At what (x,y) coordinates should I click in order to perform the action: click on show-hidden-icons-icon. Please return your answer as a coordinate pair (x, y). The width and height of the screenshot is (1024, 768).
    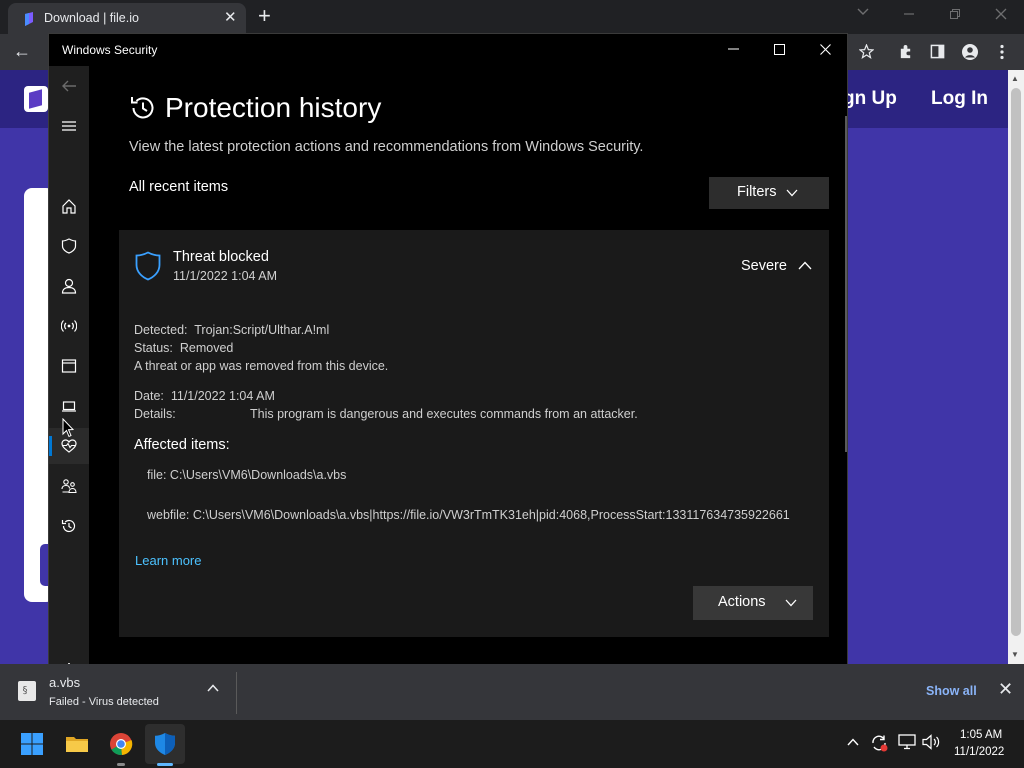
    Looking at the image, I should click on (853, 742).